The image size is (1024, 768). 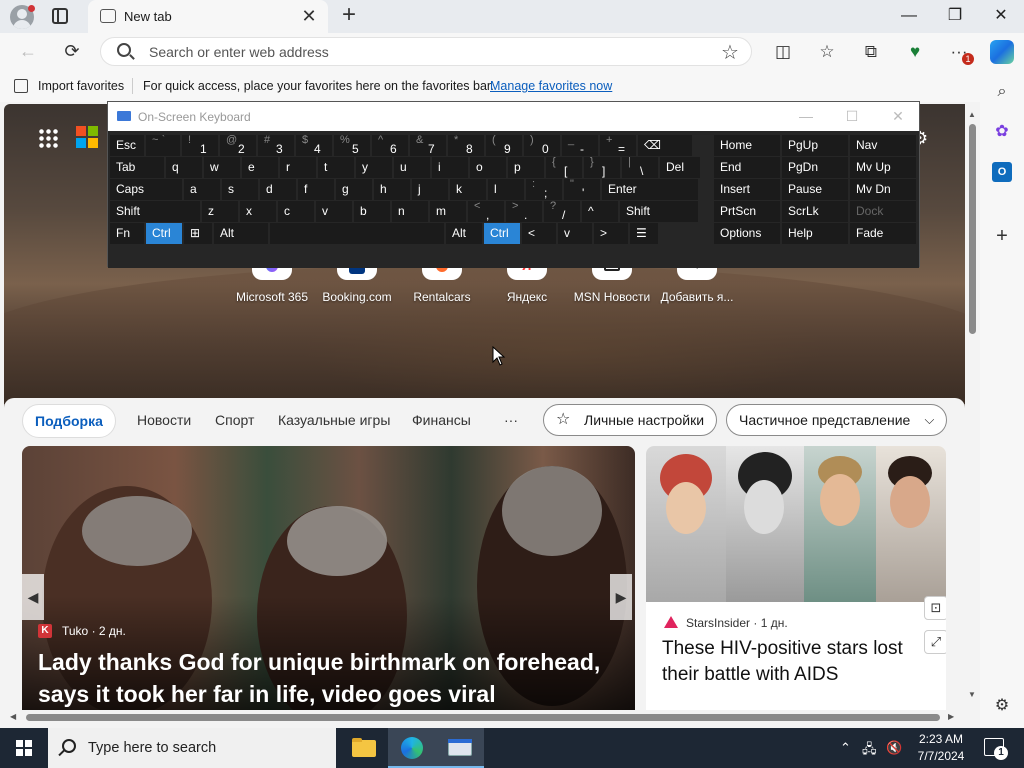 I want to click on osk-key: % 5, so click(x=352, y=145).